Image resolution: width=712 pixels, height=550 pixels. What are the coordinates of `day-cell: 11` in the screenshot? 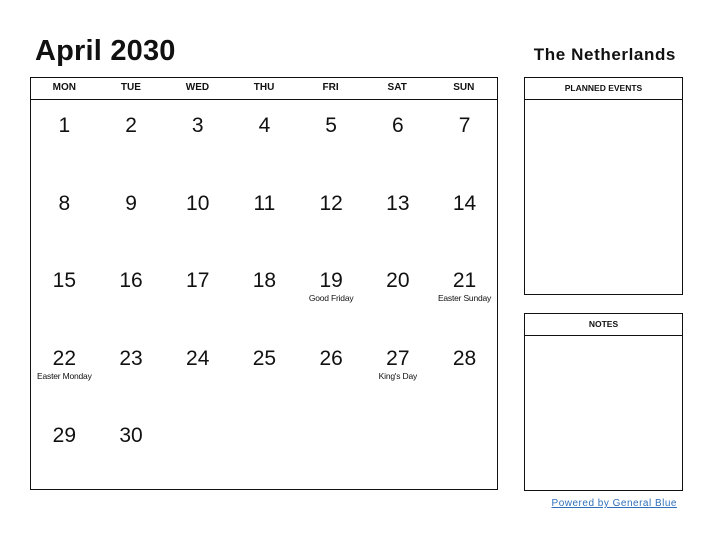 It's located at (264, 217).